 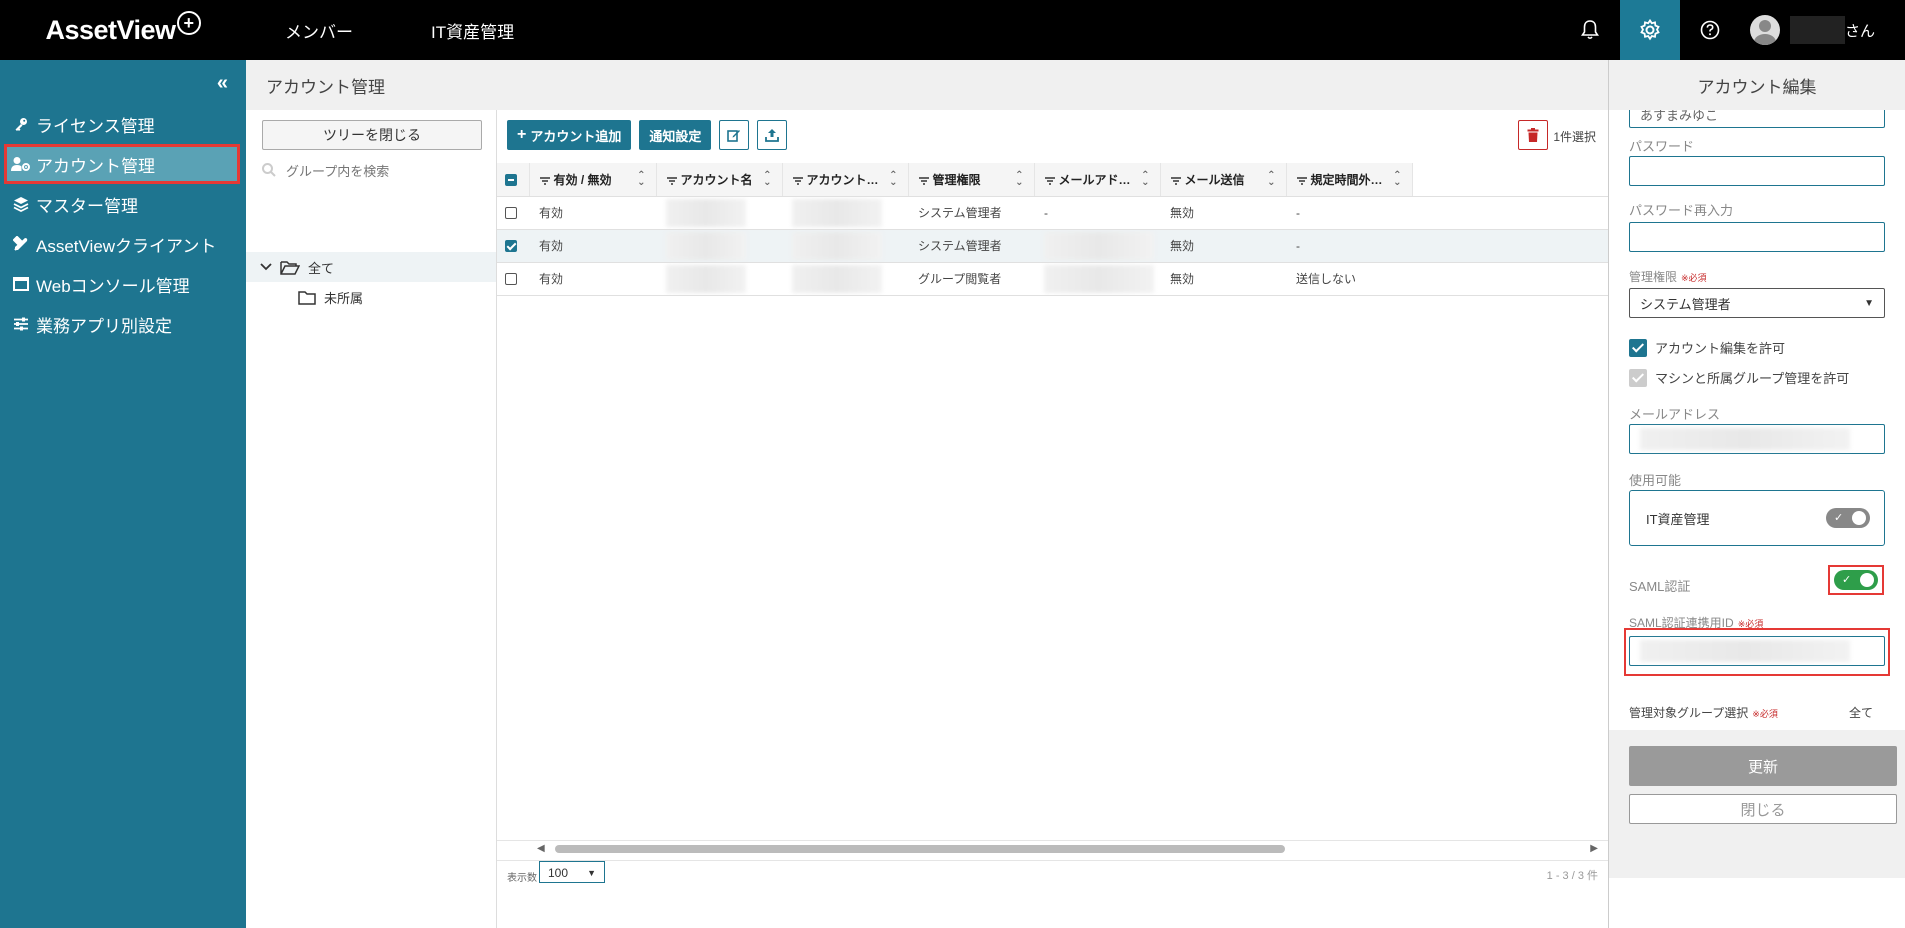 I want to click on scroll-right-icon: ▶, so click(x=1594, y=848).